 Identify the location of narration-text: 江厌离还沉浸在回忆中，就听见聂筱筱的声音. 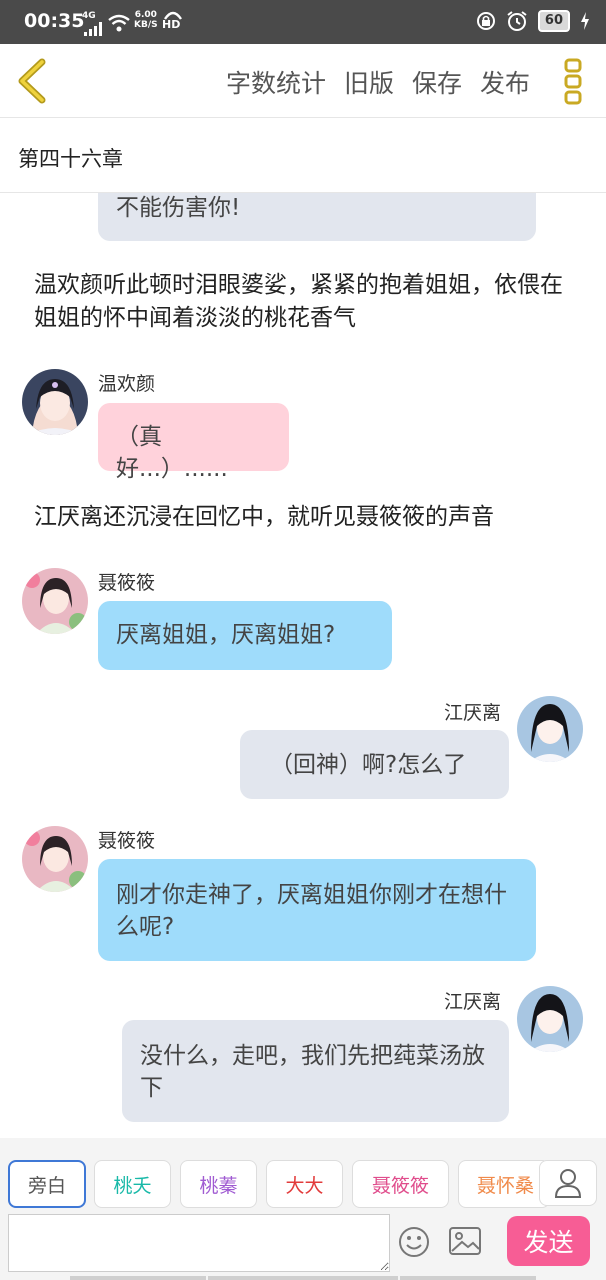
(264, 517).